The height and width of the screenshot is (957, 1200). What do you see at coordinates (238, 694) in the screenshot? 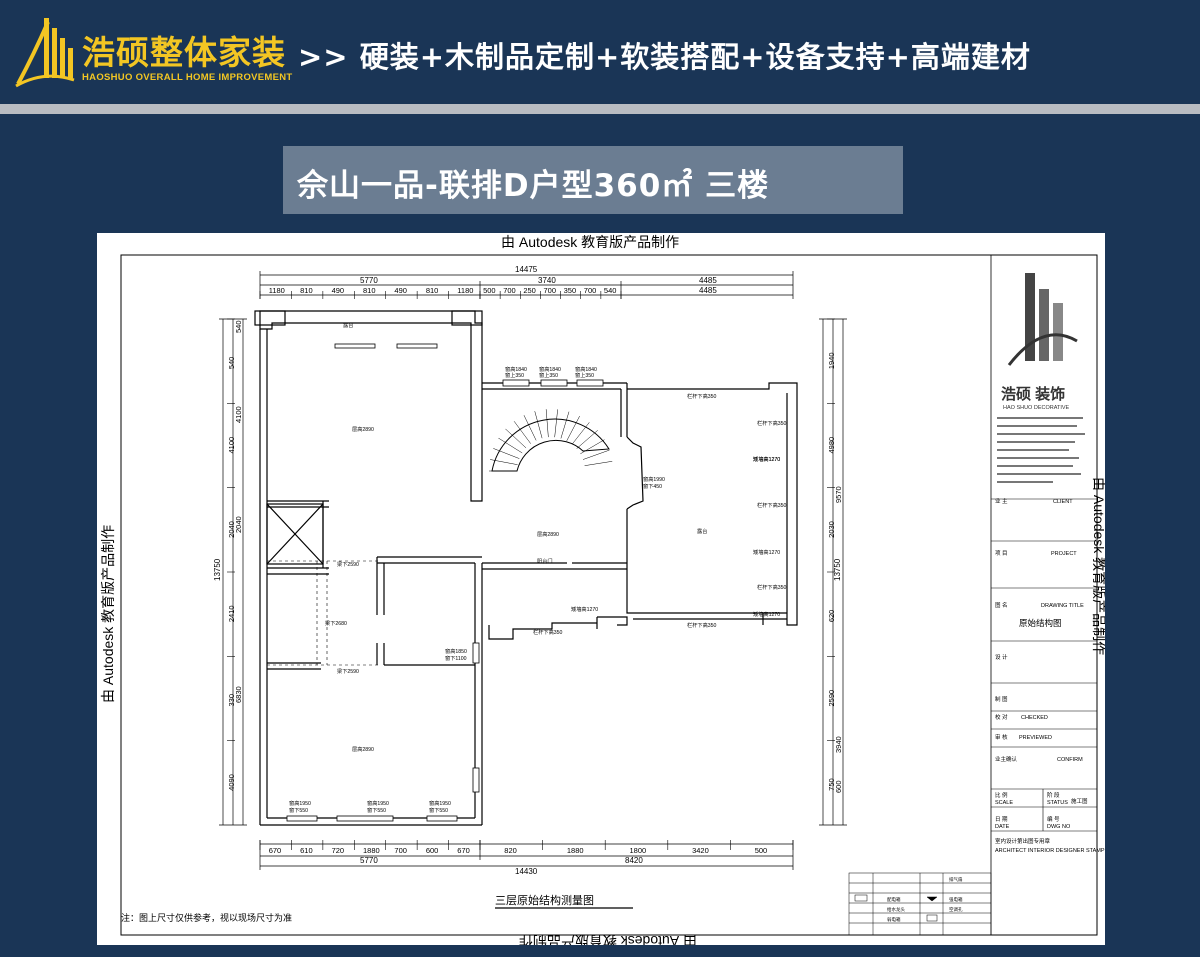
I see `dimension-value: 6830` at bounding box center [238, 694].